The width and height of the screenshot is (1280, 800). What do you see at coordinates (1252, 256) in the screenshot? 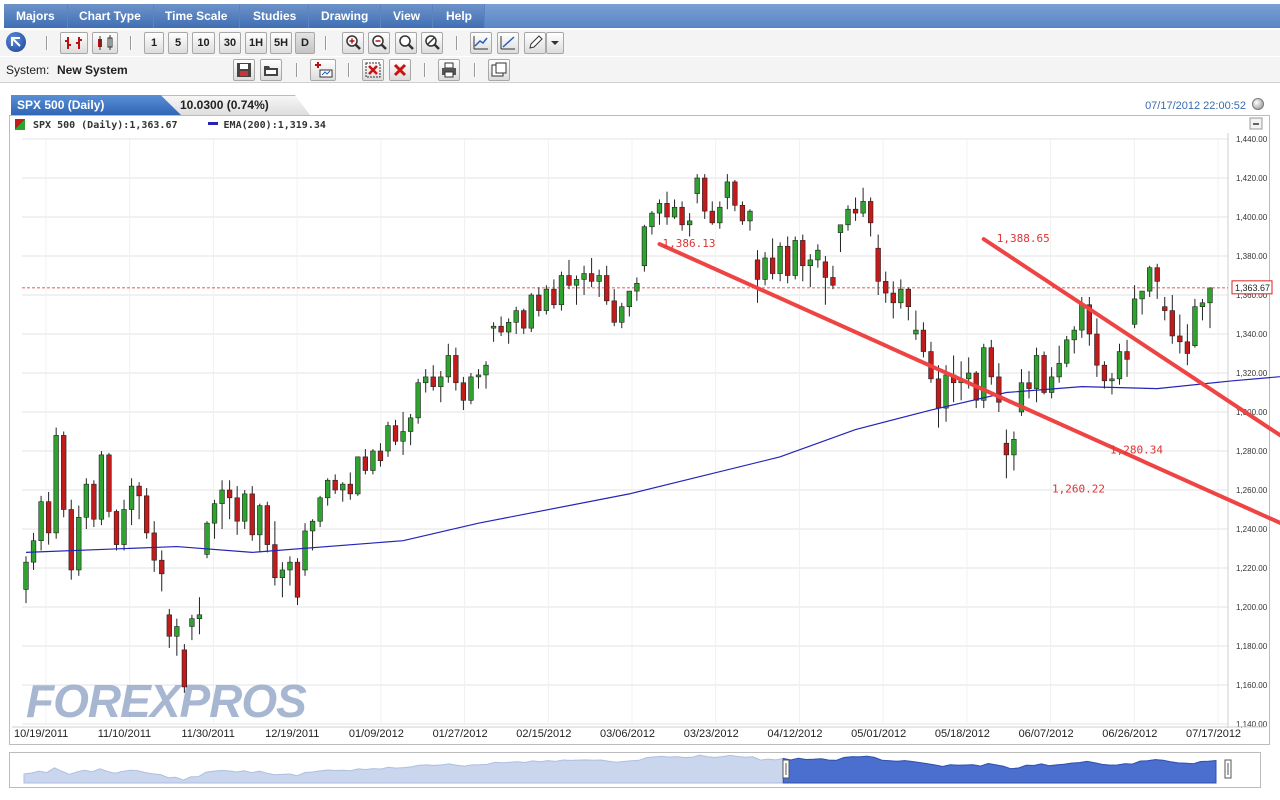
I see `y-tick-label: 1,380.00` at bounding box center [1252, 256].